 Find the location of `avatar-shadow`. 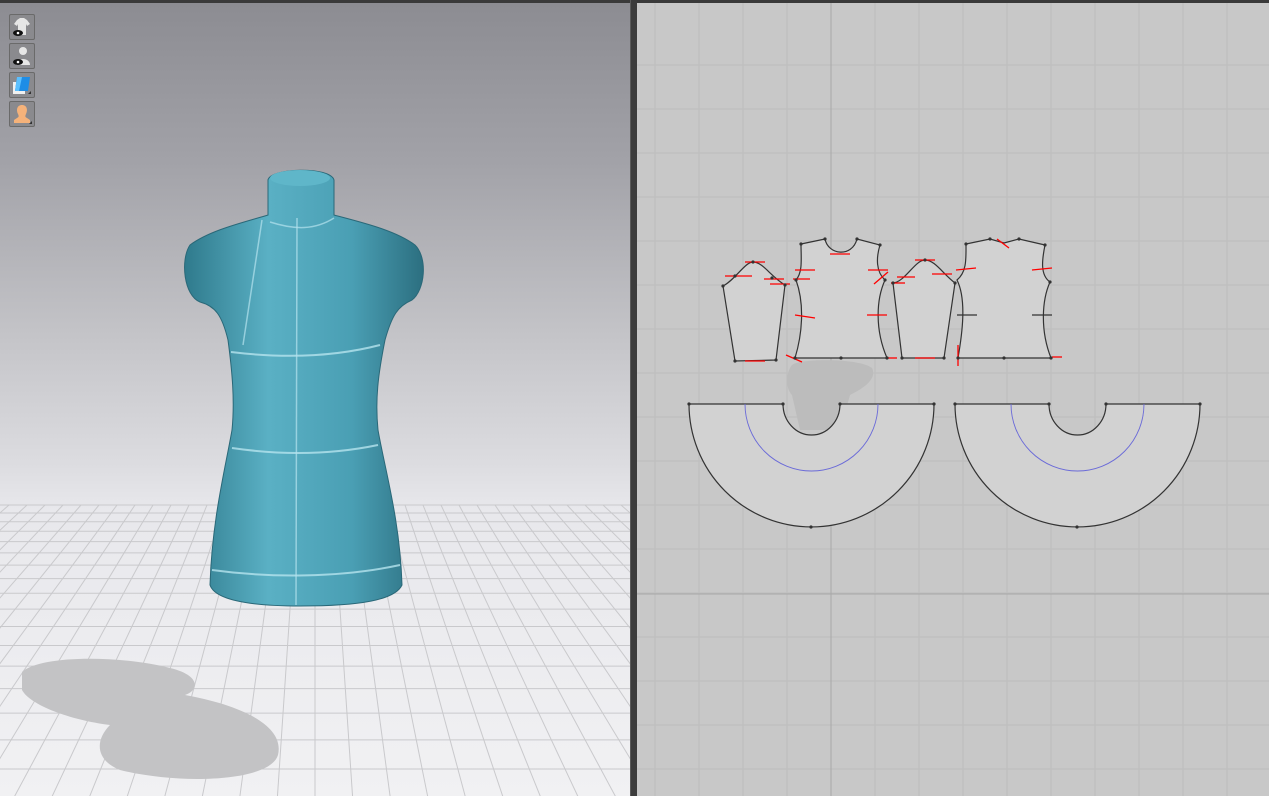

avatar-shadow is located at coordinates (150, 718).